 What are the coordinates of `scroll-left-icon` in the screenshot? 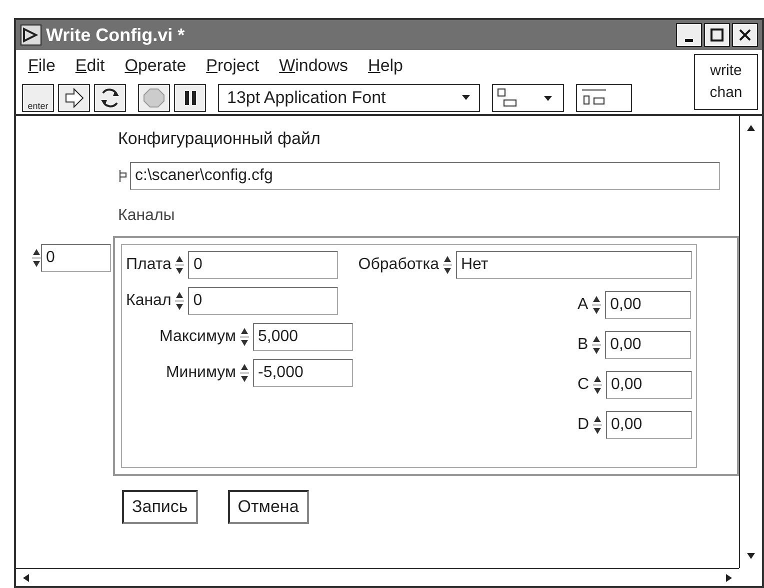 It's located at (26, 577).